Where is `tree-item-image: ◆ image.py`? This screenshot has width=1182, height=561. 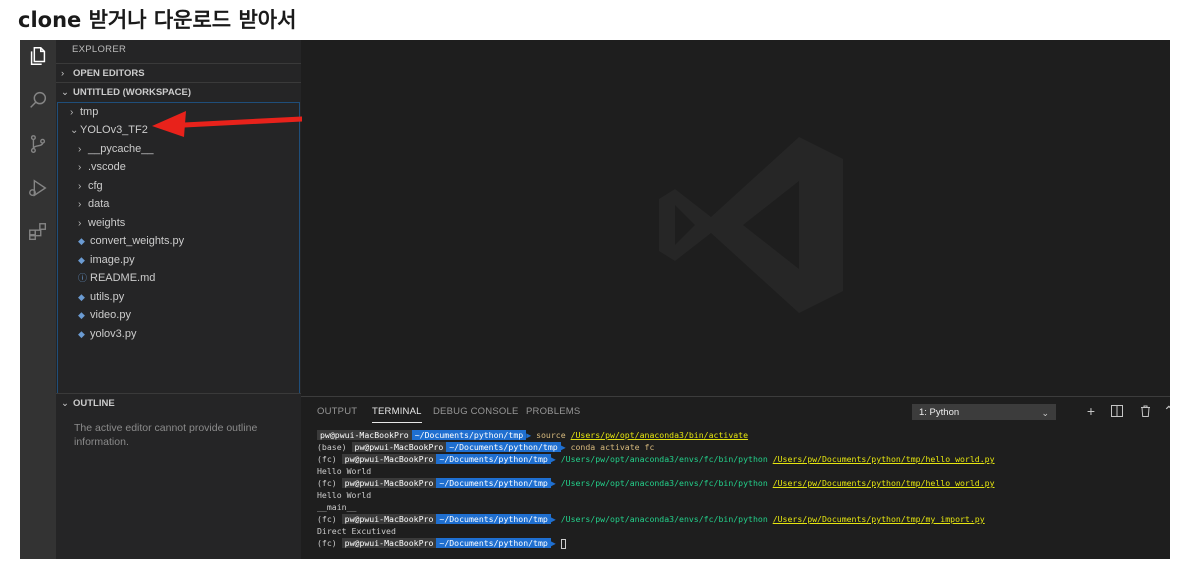
tree-item-image: ◆ image.py is located at coordinates (178, 260).